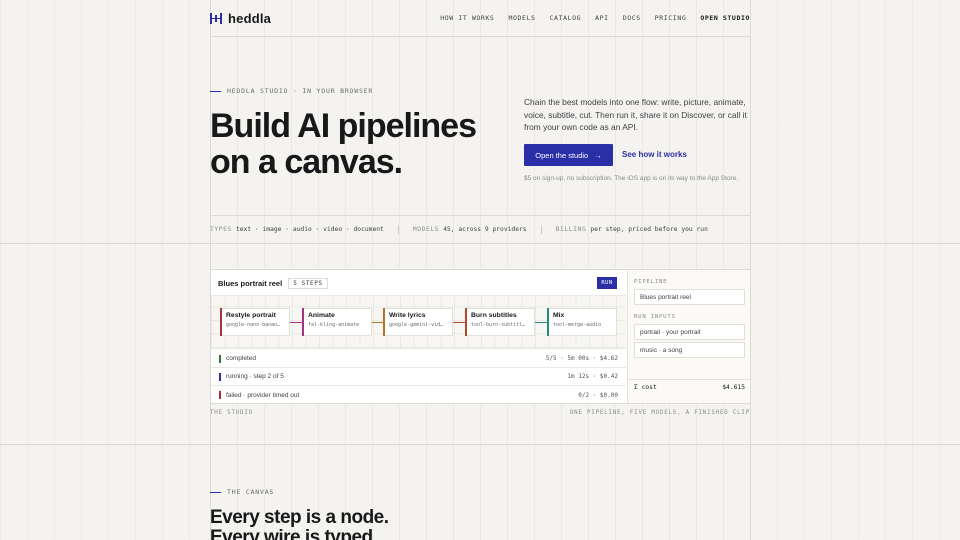 This screenshot has height=540, width=960. I want to click on run-status: running · step 2 of 5, so click(255, 376).